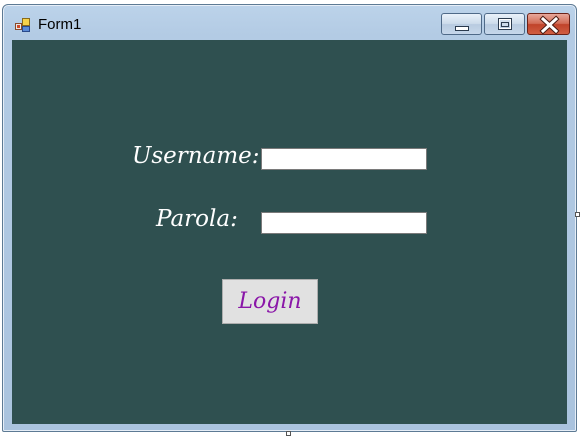 The height and width of the screenshot is (436, 581). Describe the element at coordinates (461, 24) in the screenshot. I see `minimize-button` at that location.